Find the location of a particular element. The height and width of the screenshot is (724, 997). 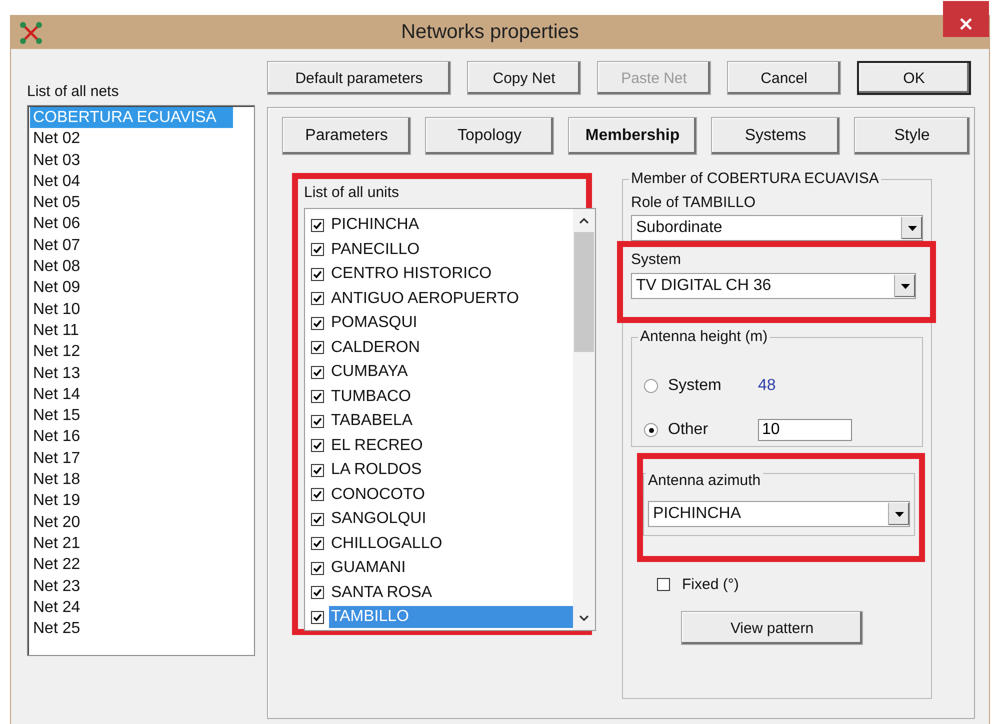

list-item: Net 13 is located at coordinates (142, 373).